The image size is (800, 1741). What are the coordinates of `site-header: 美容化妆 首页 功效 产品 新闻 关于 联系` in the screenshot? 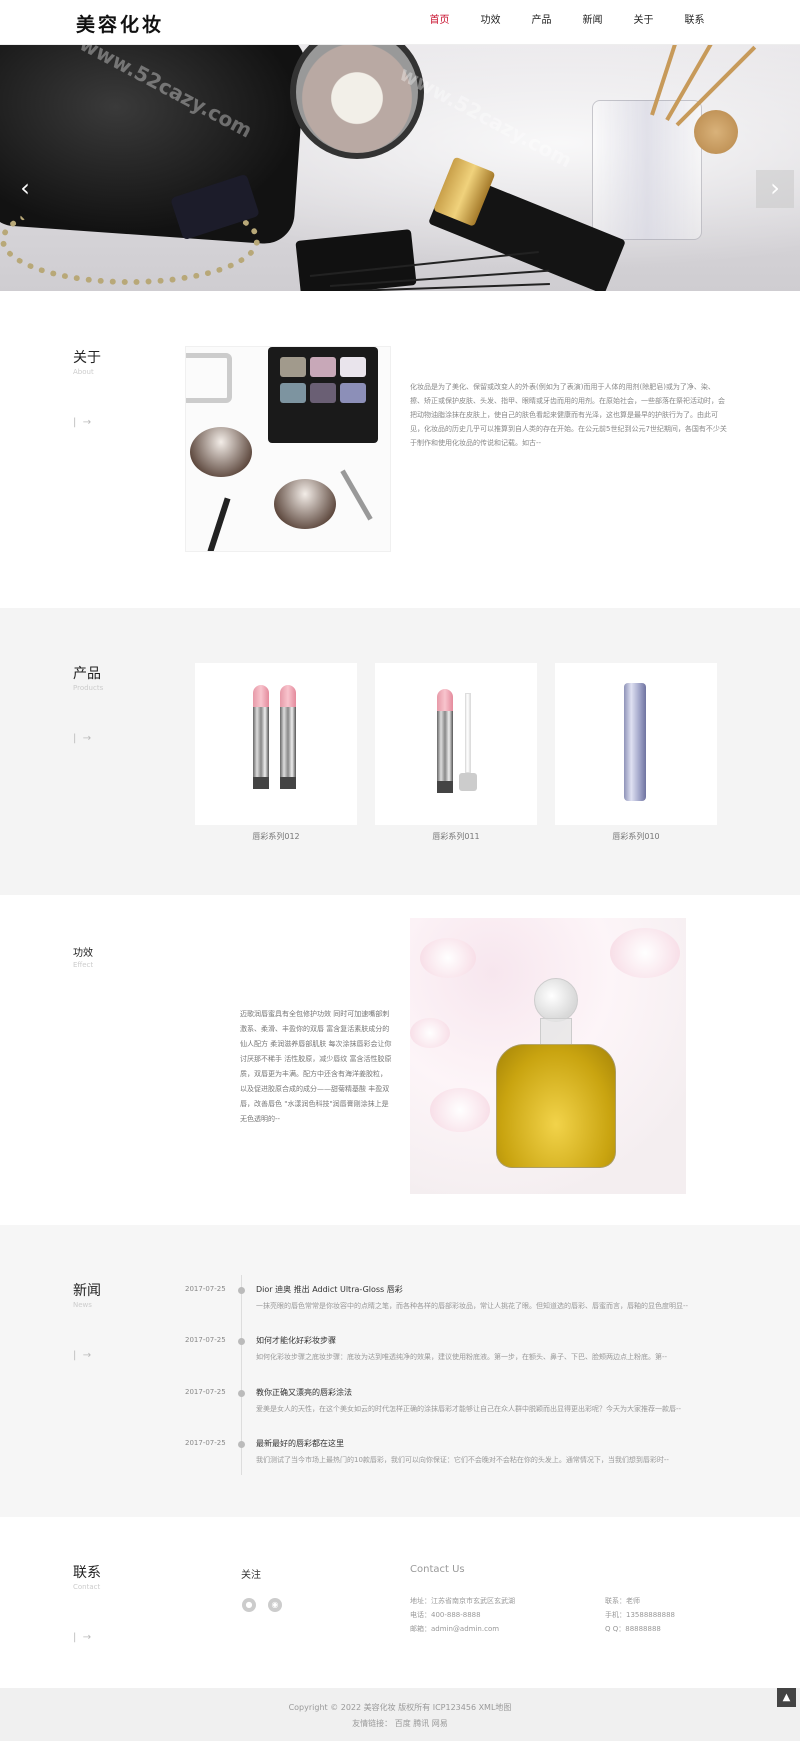 It's located at (400, 22).